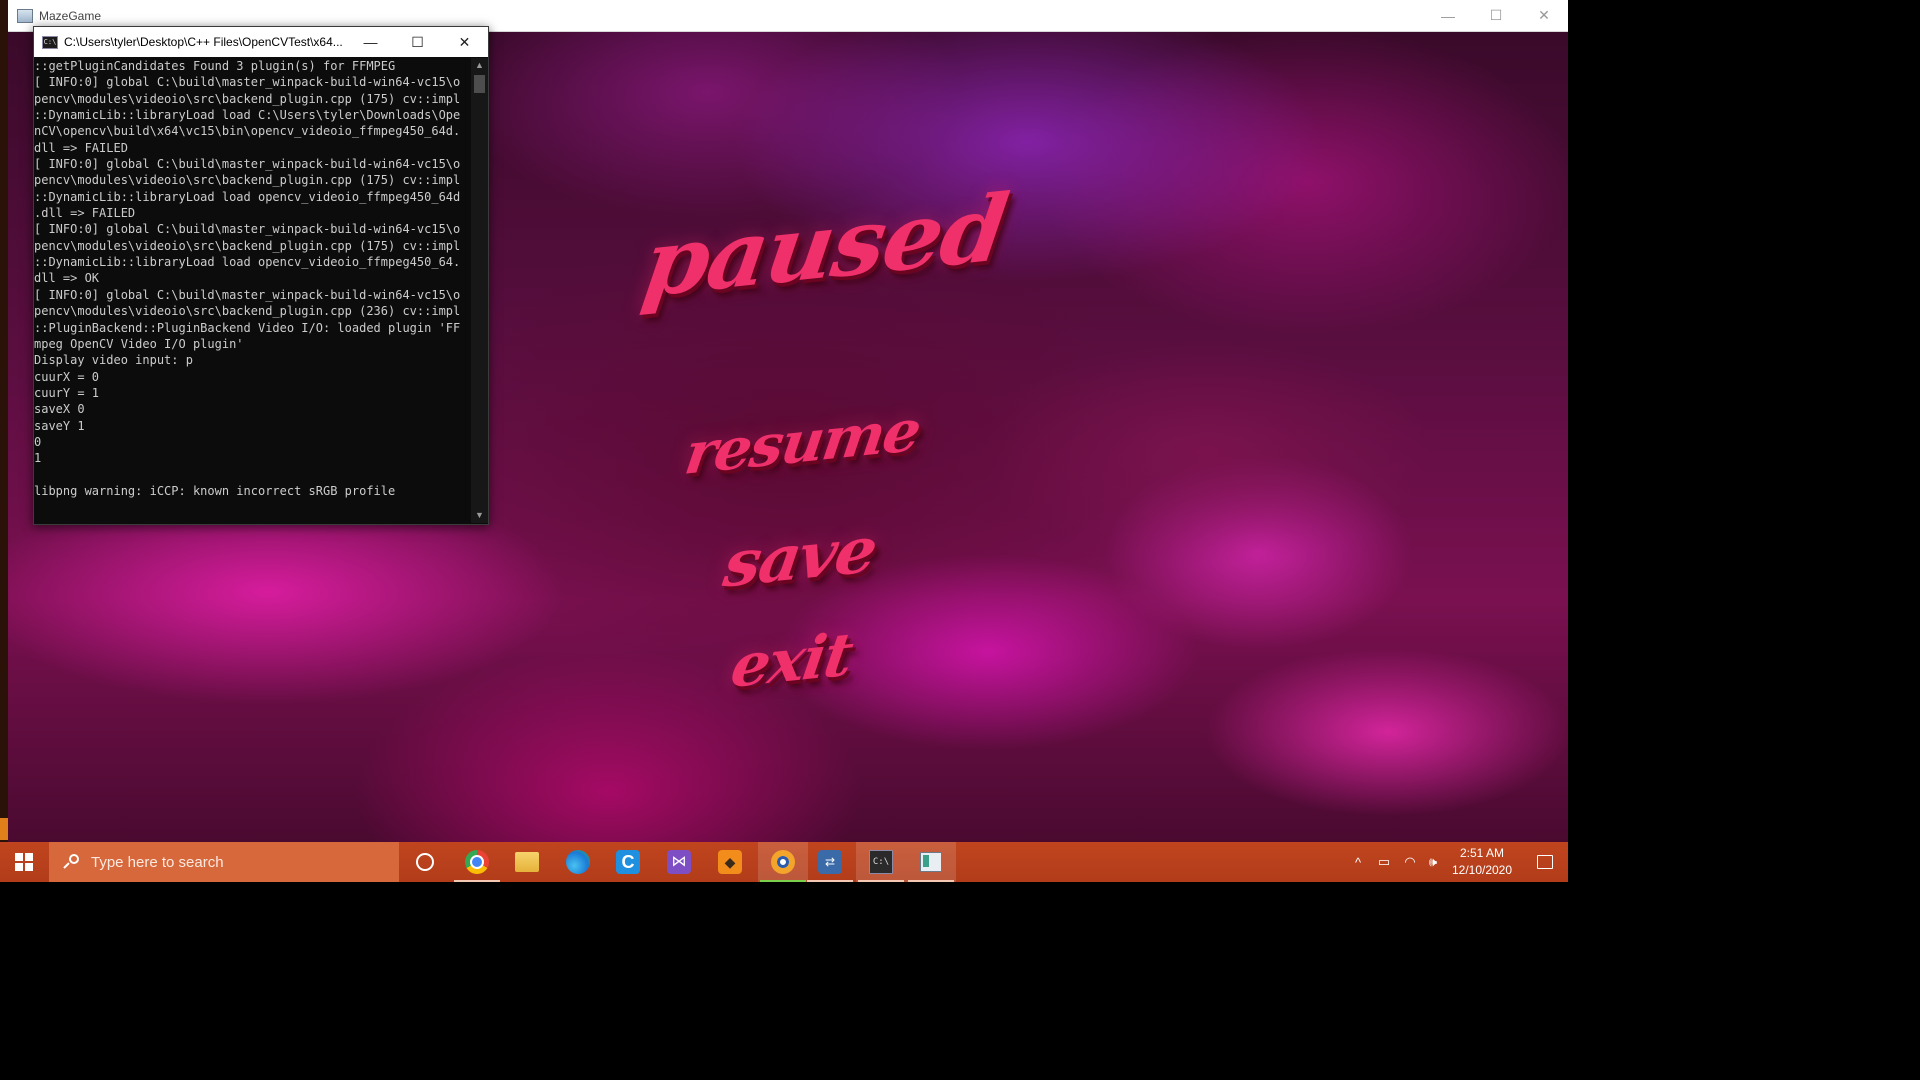 This screenshot has width=1920, height=1080. I want to click on windows-logo-icon, so click(24, 862).